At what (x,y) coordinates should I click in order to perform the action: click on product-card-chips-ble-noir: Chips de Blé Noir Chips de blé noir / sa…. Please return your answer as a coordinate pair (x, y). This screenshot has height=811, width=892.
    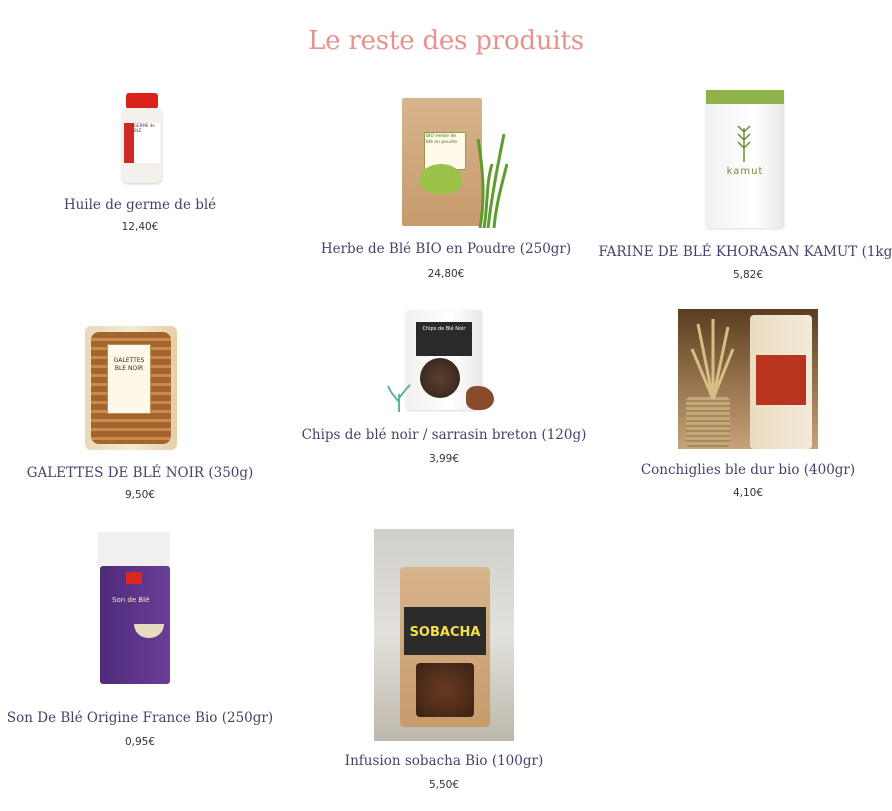
    Looking at the image, I should click on (444, 388).